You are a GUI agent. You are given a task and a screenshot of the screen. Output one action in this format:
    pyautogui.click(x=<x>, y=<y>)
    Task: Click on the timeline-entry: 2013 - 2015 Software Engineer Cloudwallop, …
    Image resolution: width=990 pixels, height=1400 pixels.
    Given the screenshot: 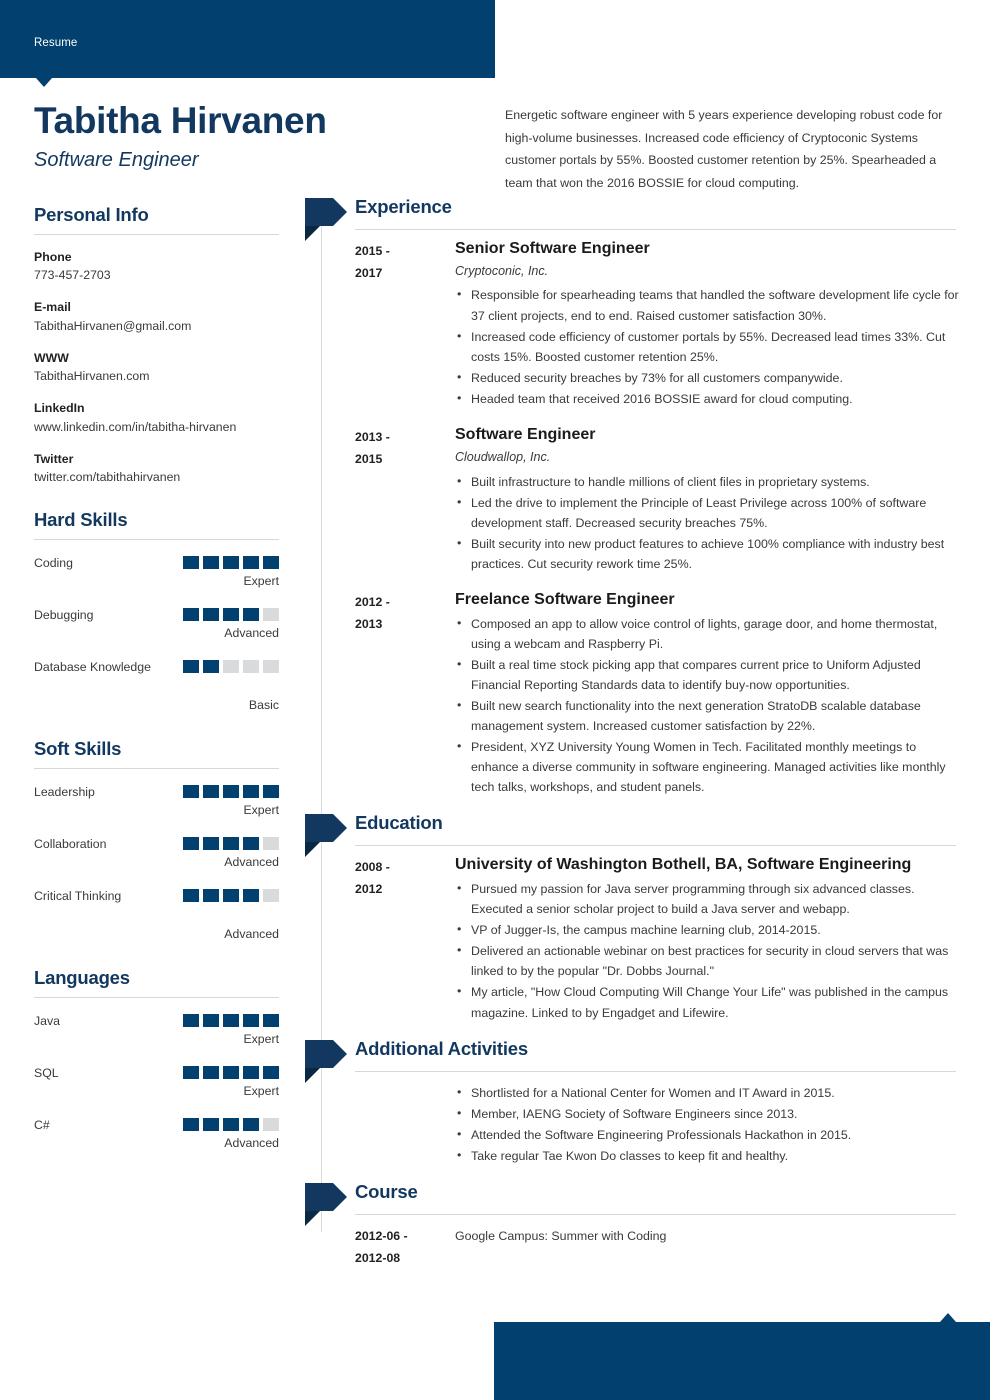 What is the action you would take?
    pyautogui.click(x=632, y=499)
    